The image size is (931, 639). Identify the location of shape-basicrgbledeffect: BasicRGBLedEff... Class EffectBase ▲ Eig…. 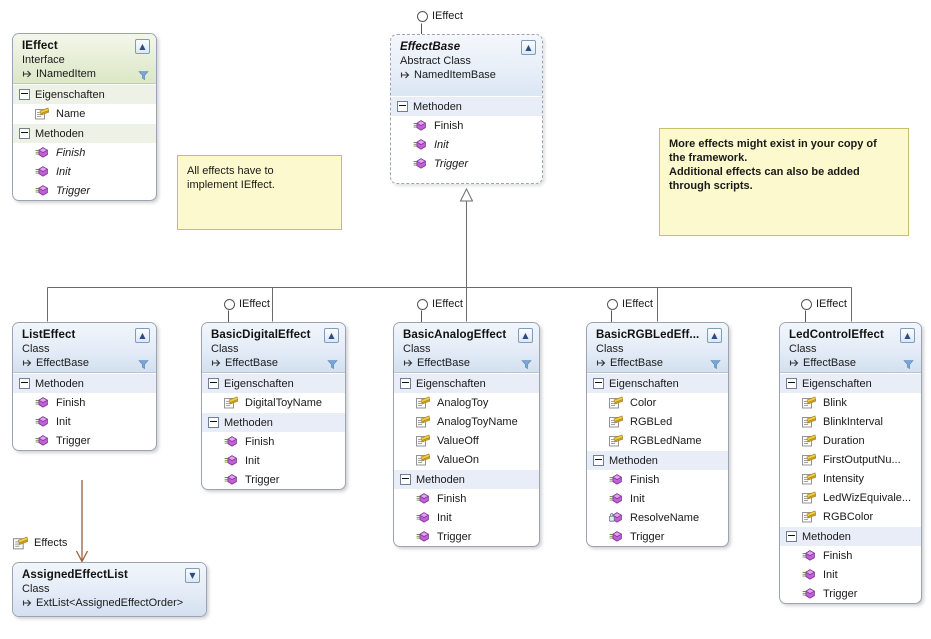
(657, 434).